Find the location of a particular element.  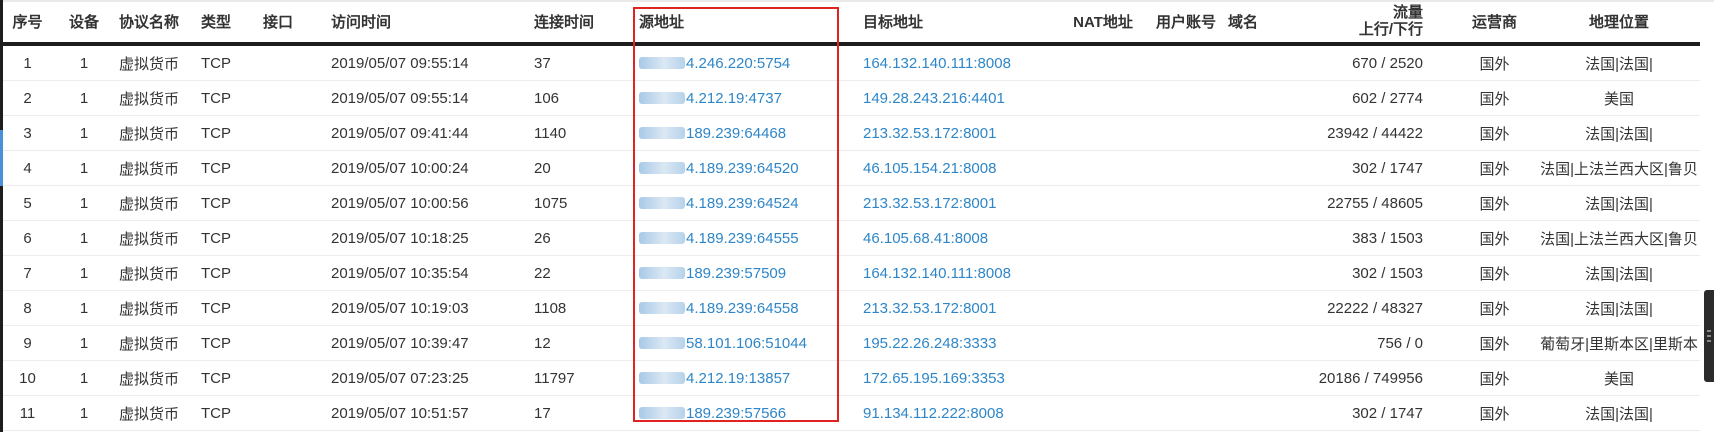

col-header-destination-address: 目标地址 is located at coordinates (957, 23).